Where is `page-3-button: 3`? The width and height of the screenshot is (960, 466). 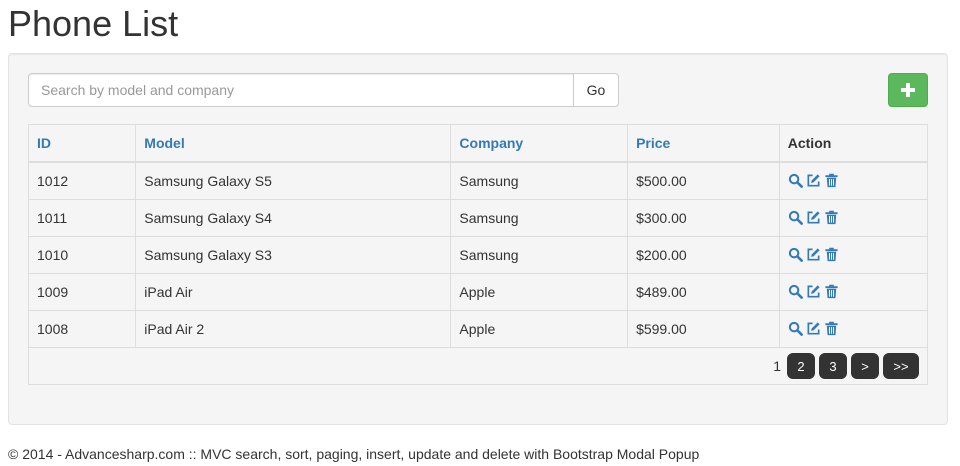 page-3-button: 3 is located at coordinates (833, 366).